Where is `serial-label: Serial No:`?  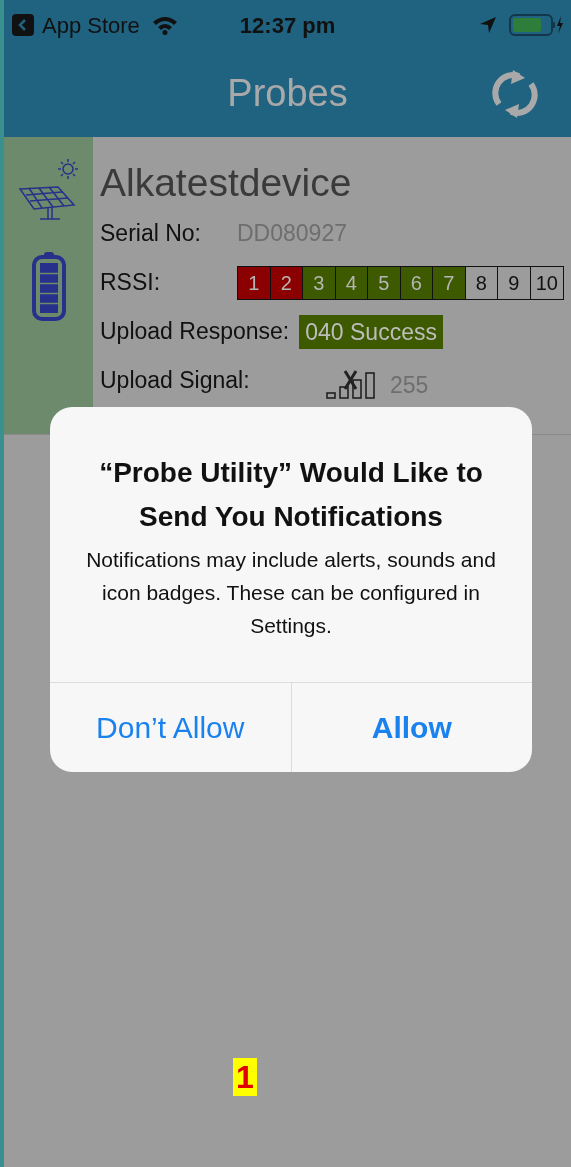
serial-label: Serial No: is located at coordinates (151, 234).